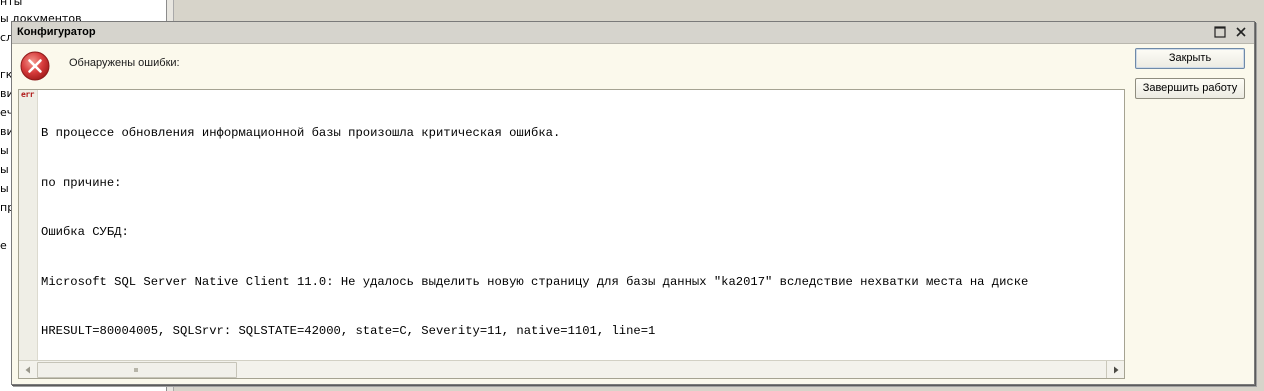  Describe the element at coordinates (1220, 32) in the screenshot. I see `maximize-icon` at that location.